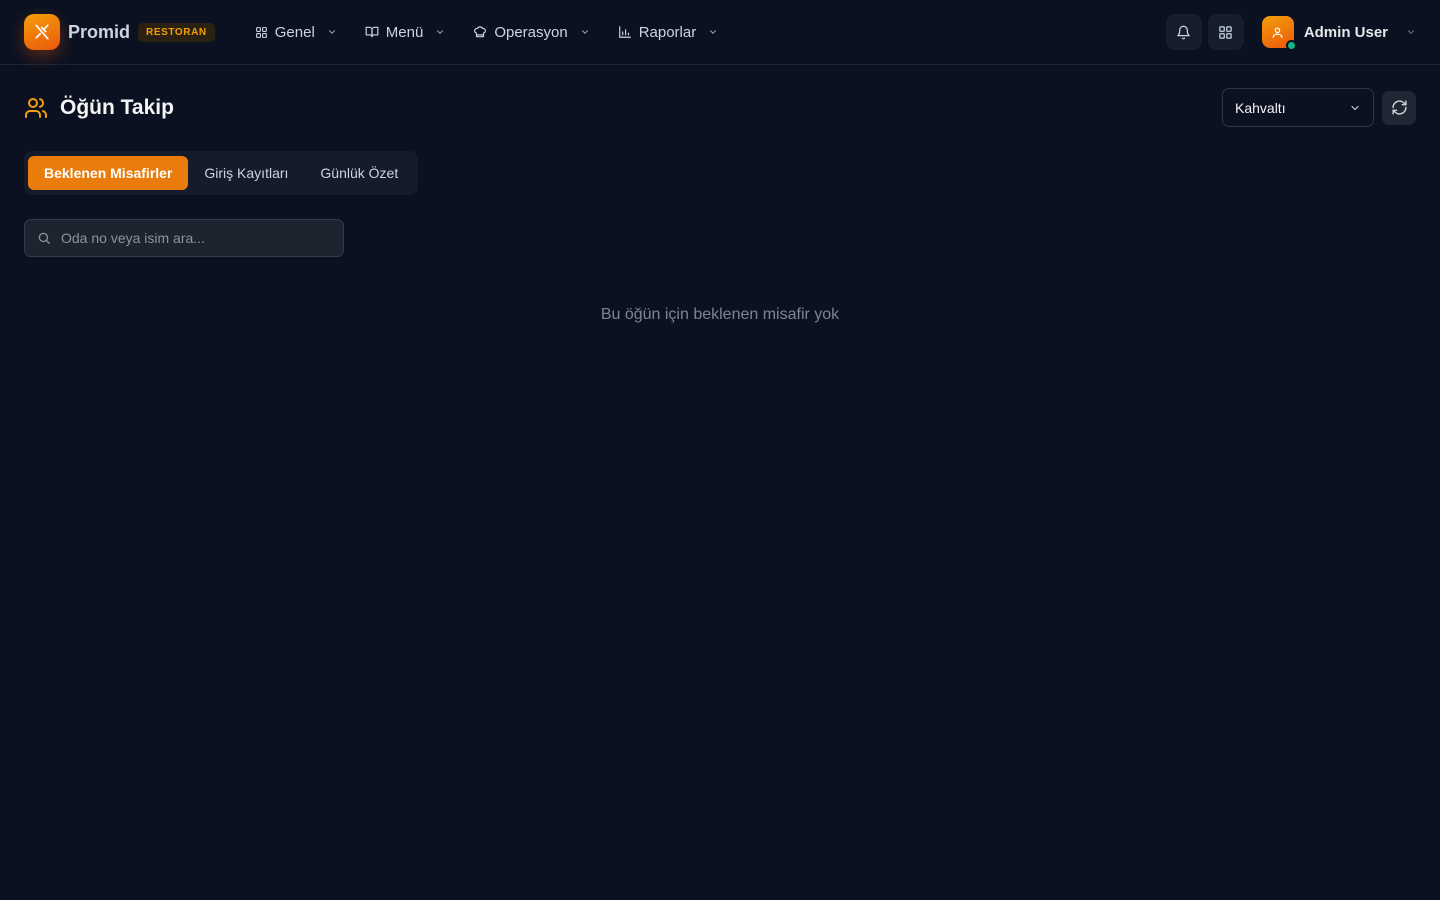 This screenshot has width=1440, height=900. What do you see at coordinates (246, 173) in the screenshot?
I see `tab-giris-kayitlari: Giriş Kayıtları` at bounding box center [246, 173].